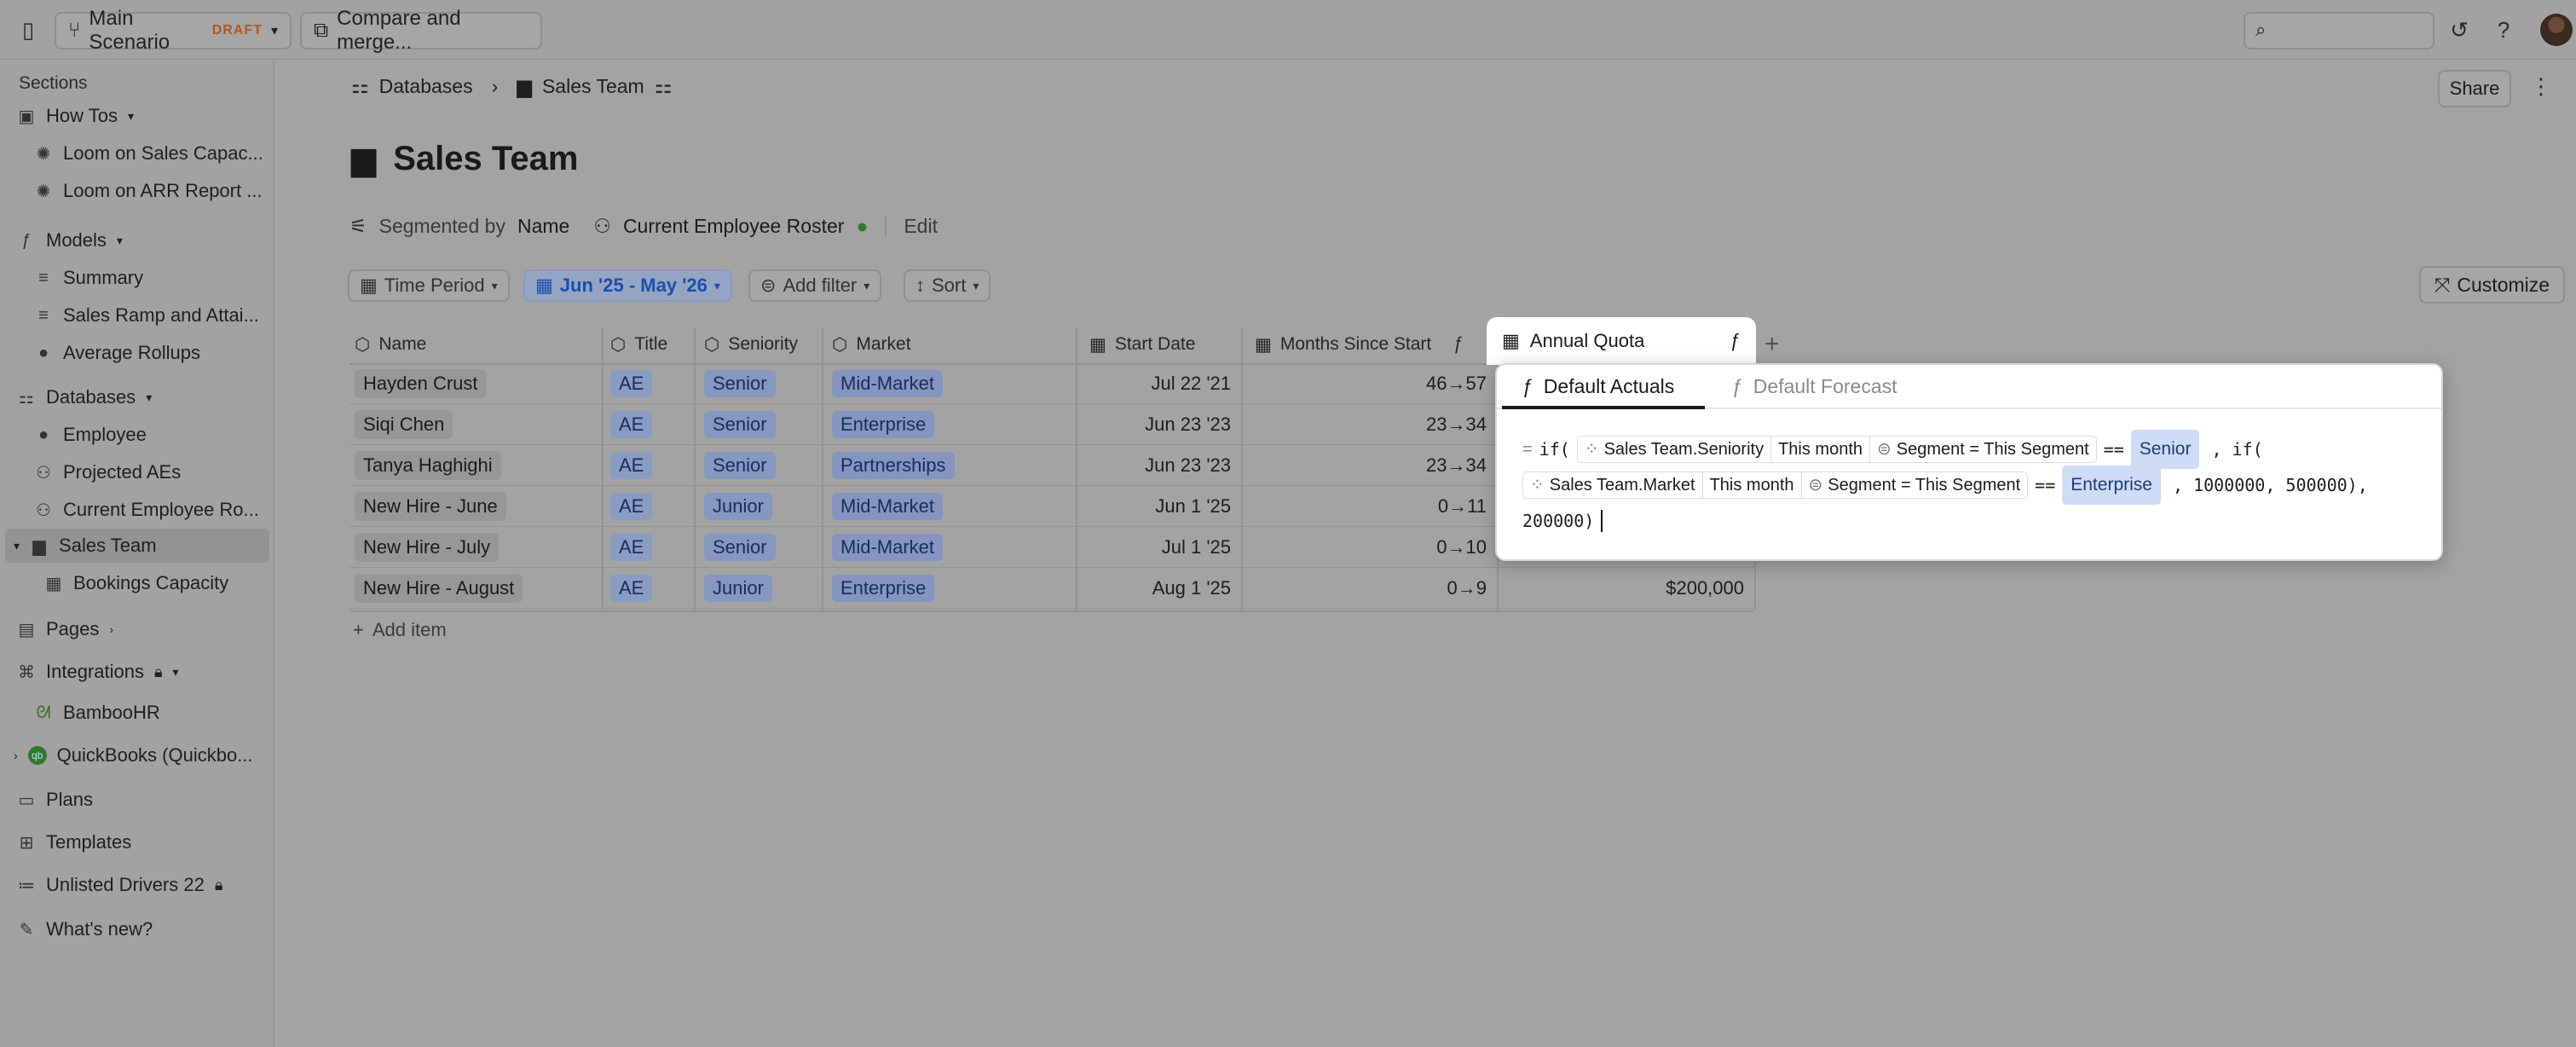 Image resolution: width=2576 pixels, height=1047 pixels. What do you see at coordinates (593, 86) in the screenshot?
I see `breadcrumb-sales-team: Sales Team` at bounding box center [593, 86].